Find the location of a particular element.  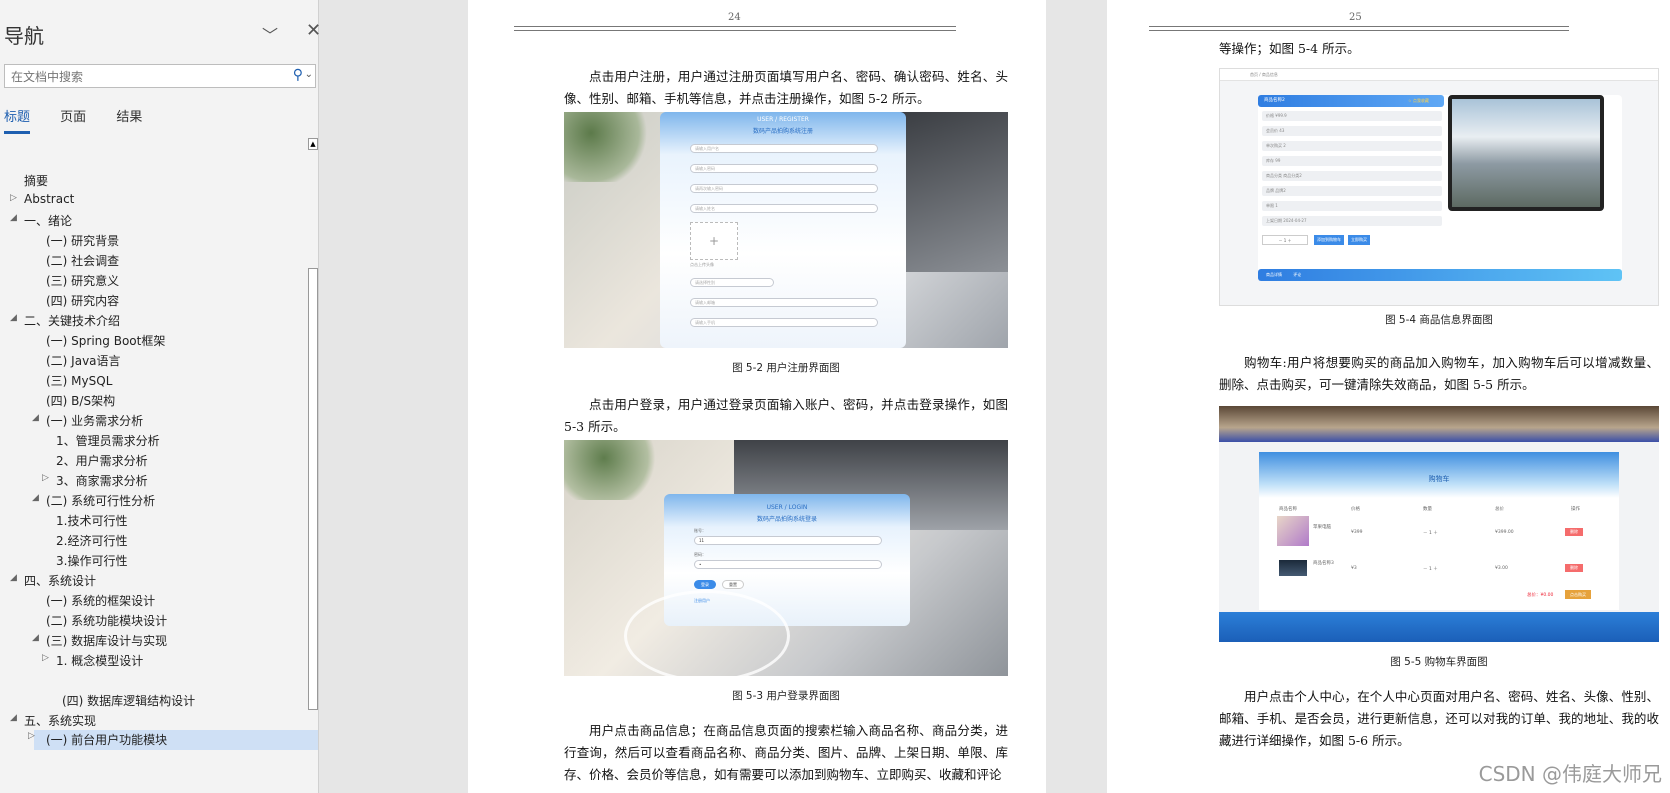

nav-item: (四) B/S架构 is located at coordinates (80, 400).